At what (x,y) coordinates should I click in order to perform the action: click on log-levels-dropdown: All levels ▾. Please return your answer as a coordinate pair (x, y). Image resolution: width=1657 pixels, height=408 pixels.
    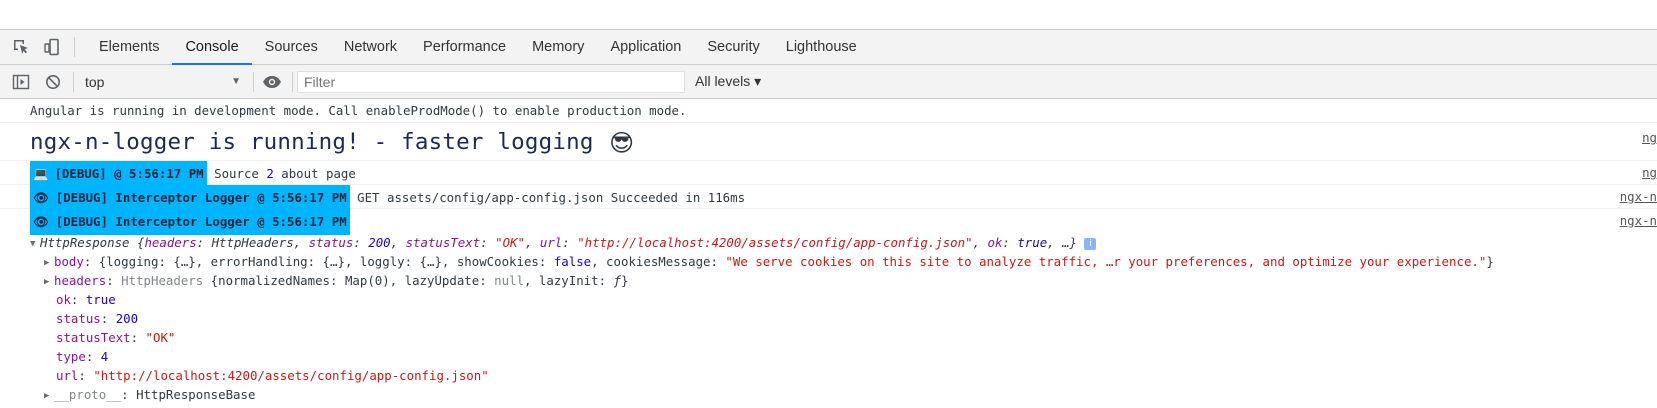
    Looking at the image, I should click on (728, 81).